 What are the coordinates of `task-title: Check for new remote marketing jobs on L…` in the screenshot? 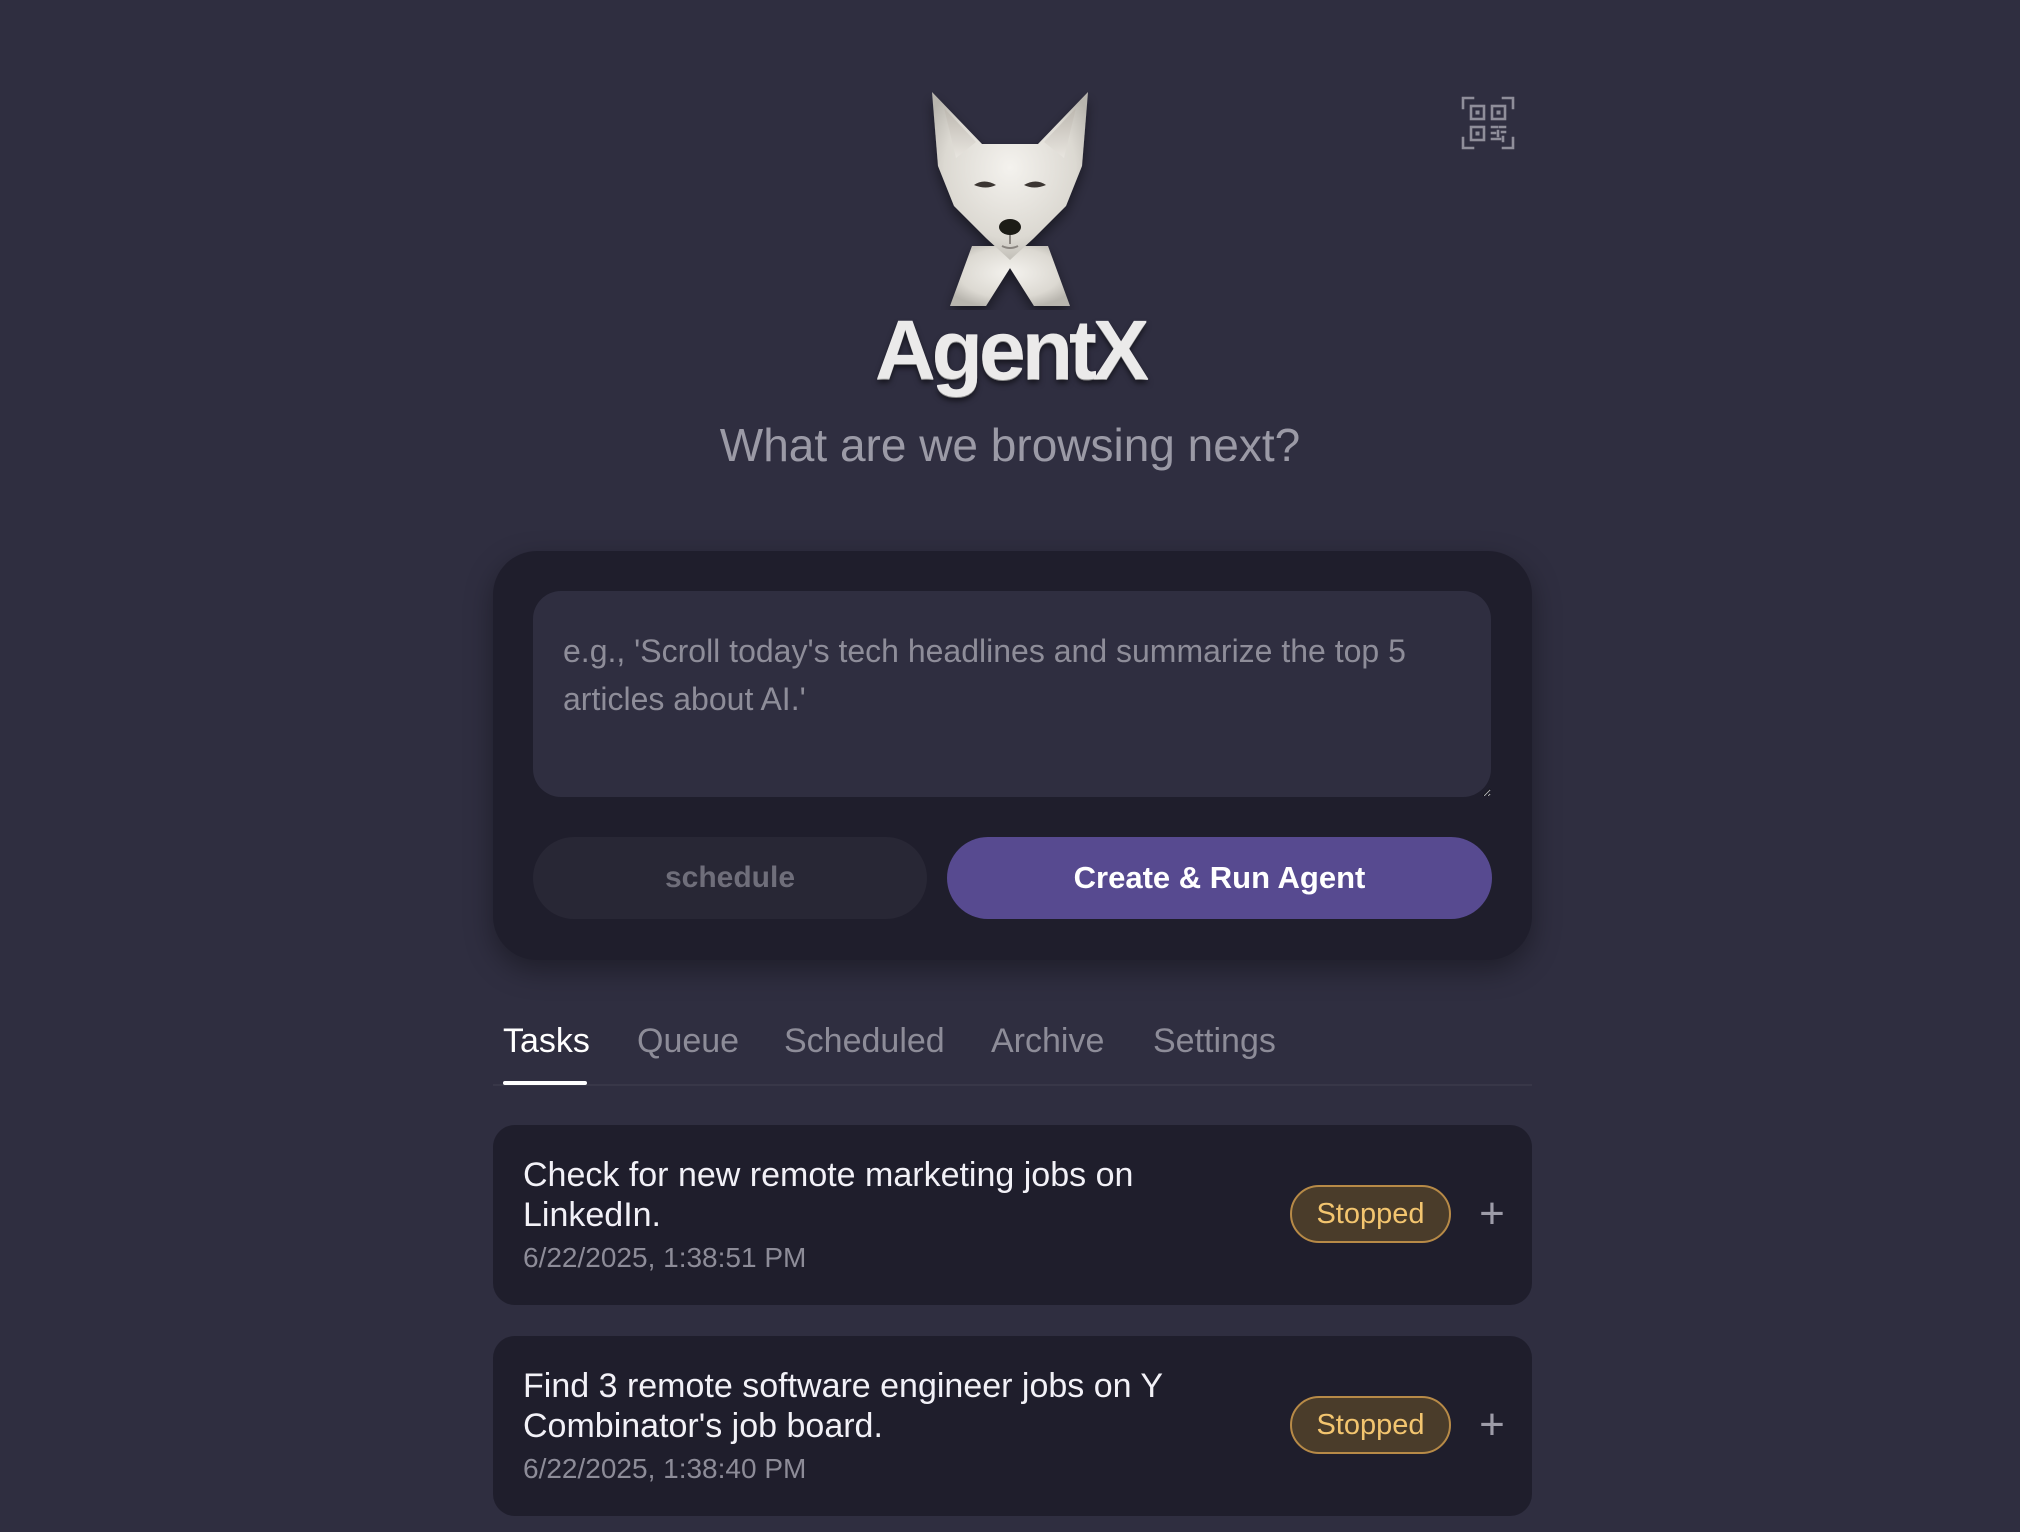 It's located at (828, 1195).